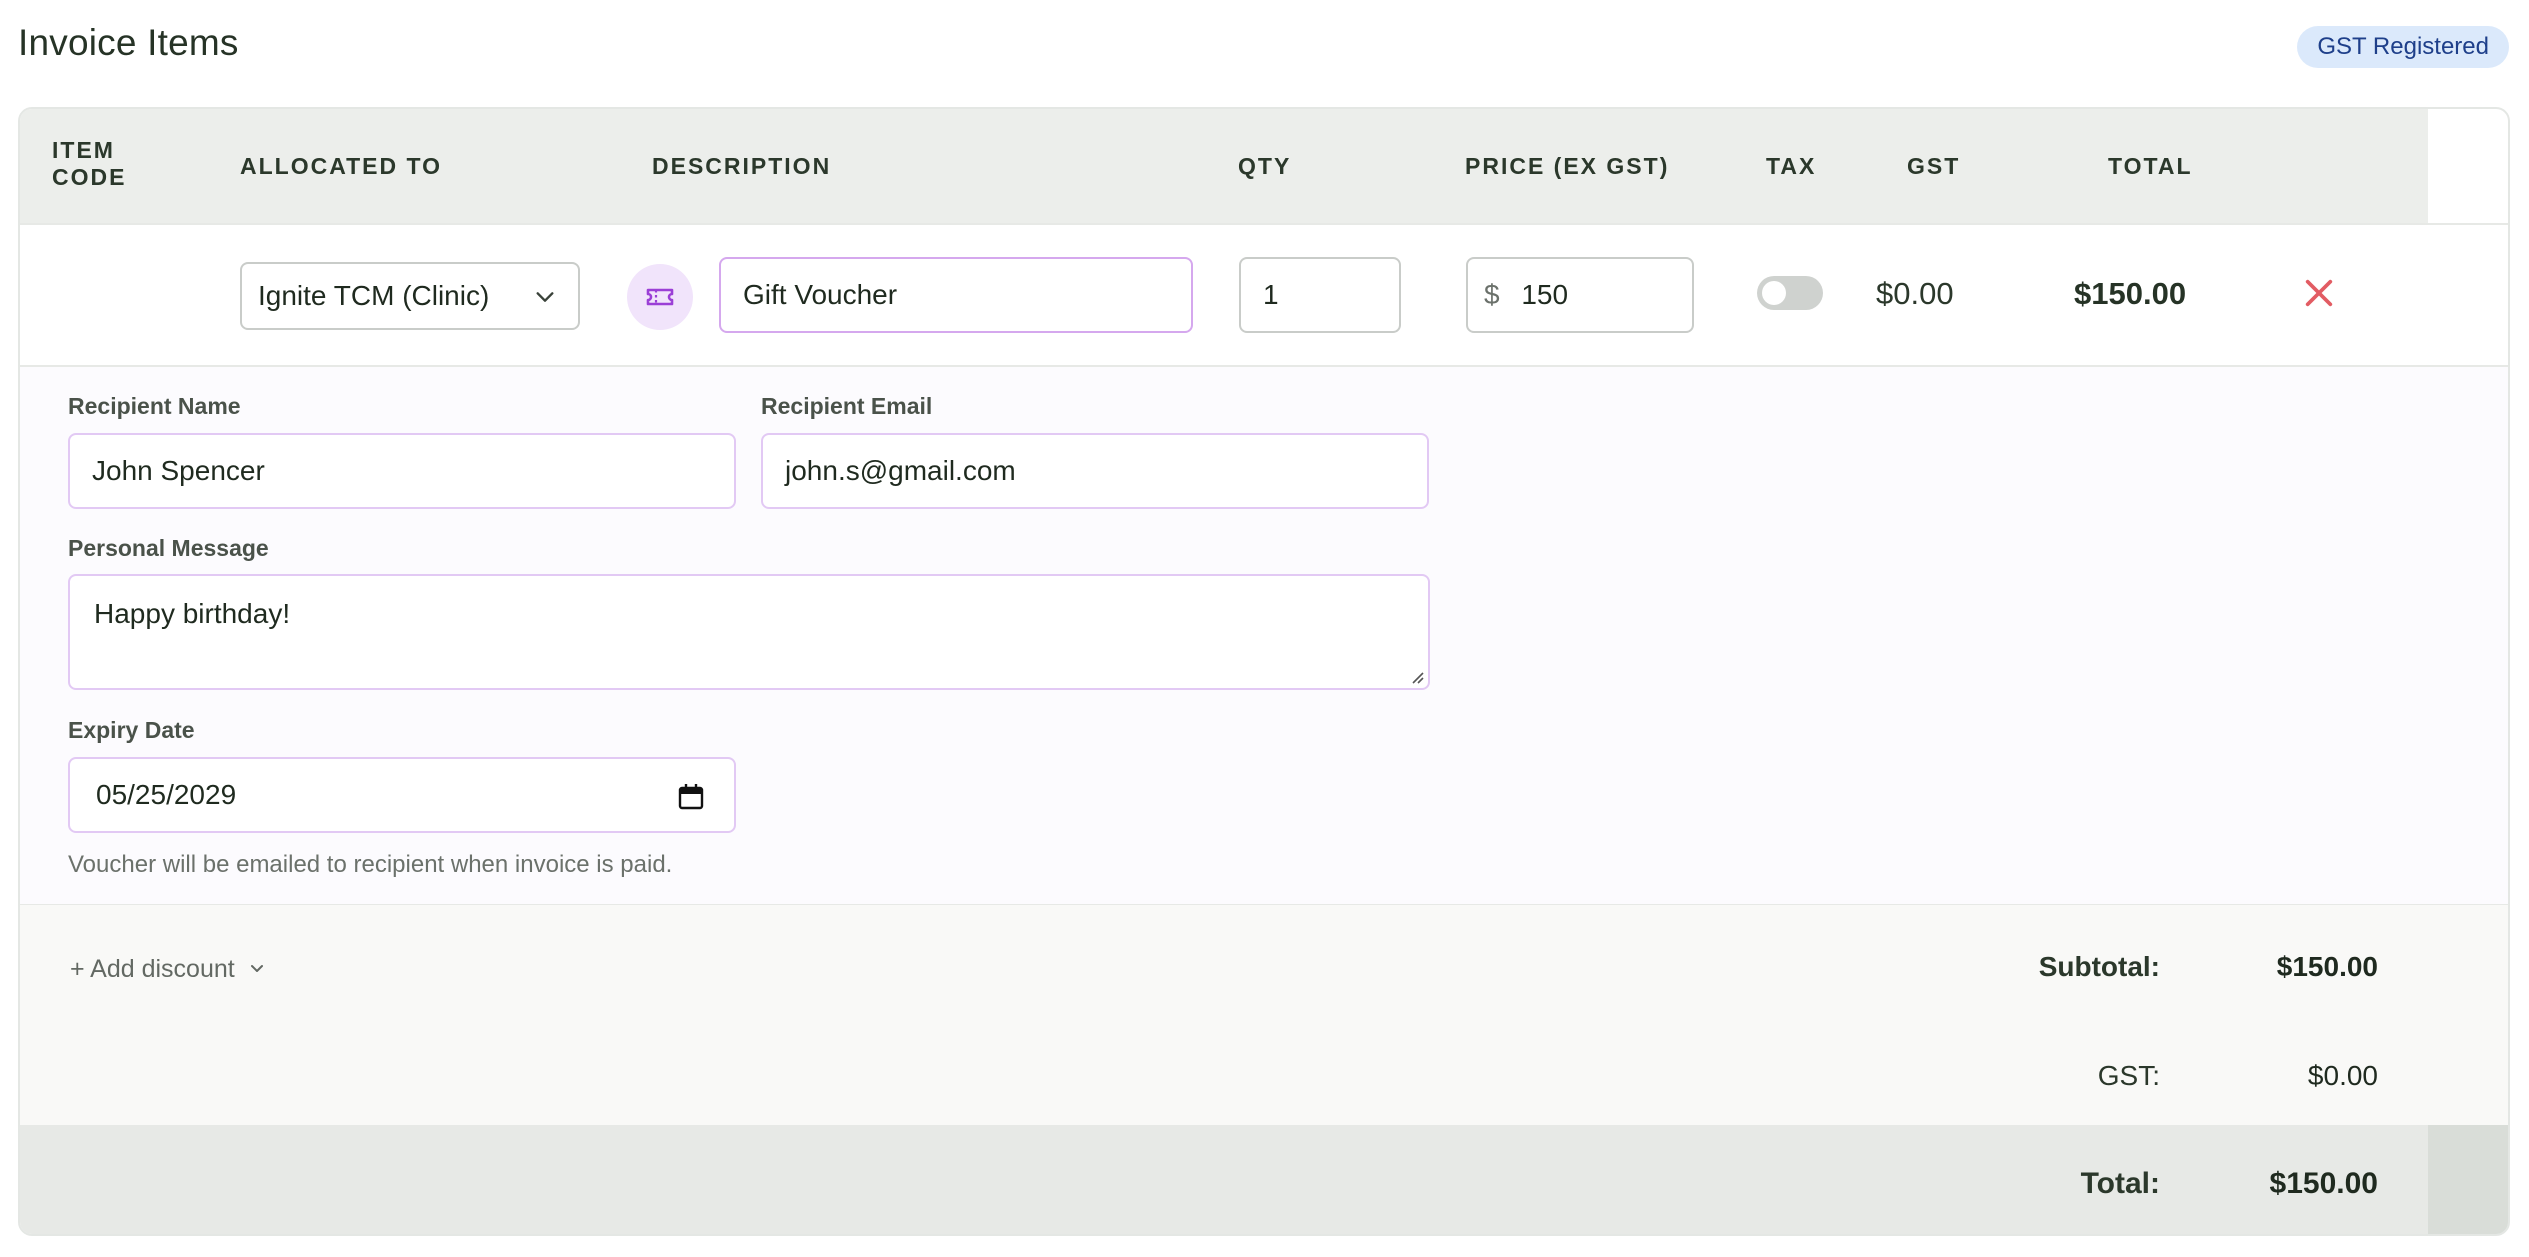  What do you see at coordinates (402, 795) in the screenshot?
I see `expiry-date-input: 05/25/2029` at bounding box center [402, 795].